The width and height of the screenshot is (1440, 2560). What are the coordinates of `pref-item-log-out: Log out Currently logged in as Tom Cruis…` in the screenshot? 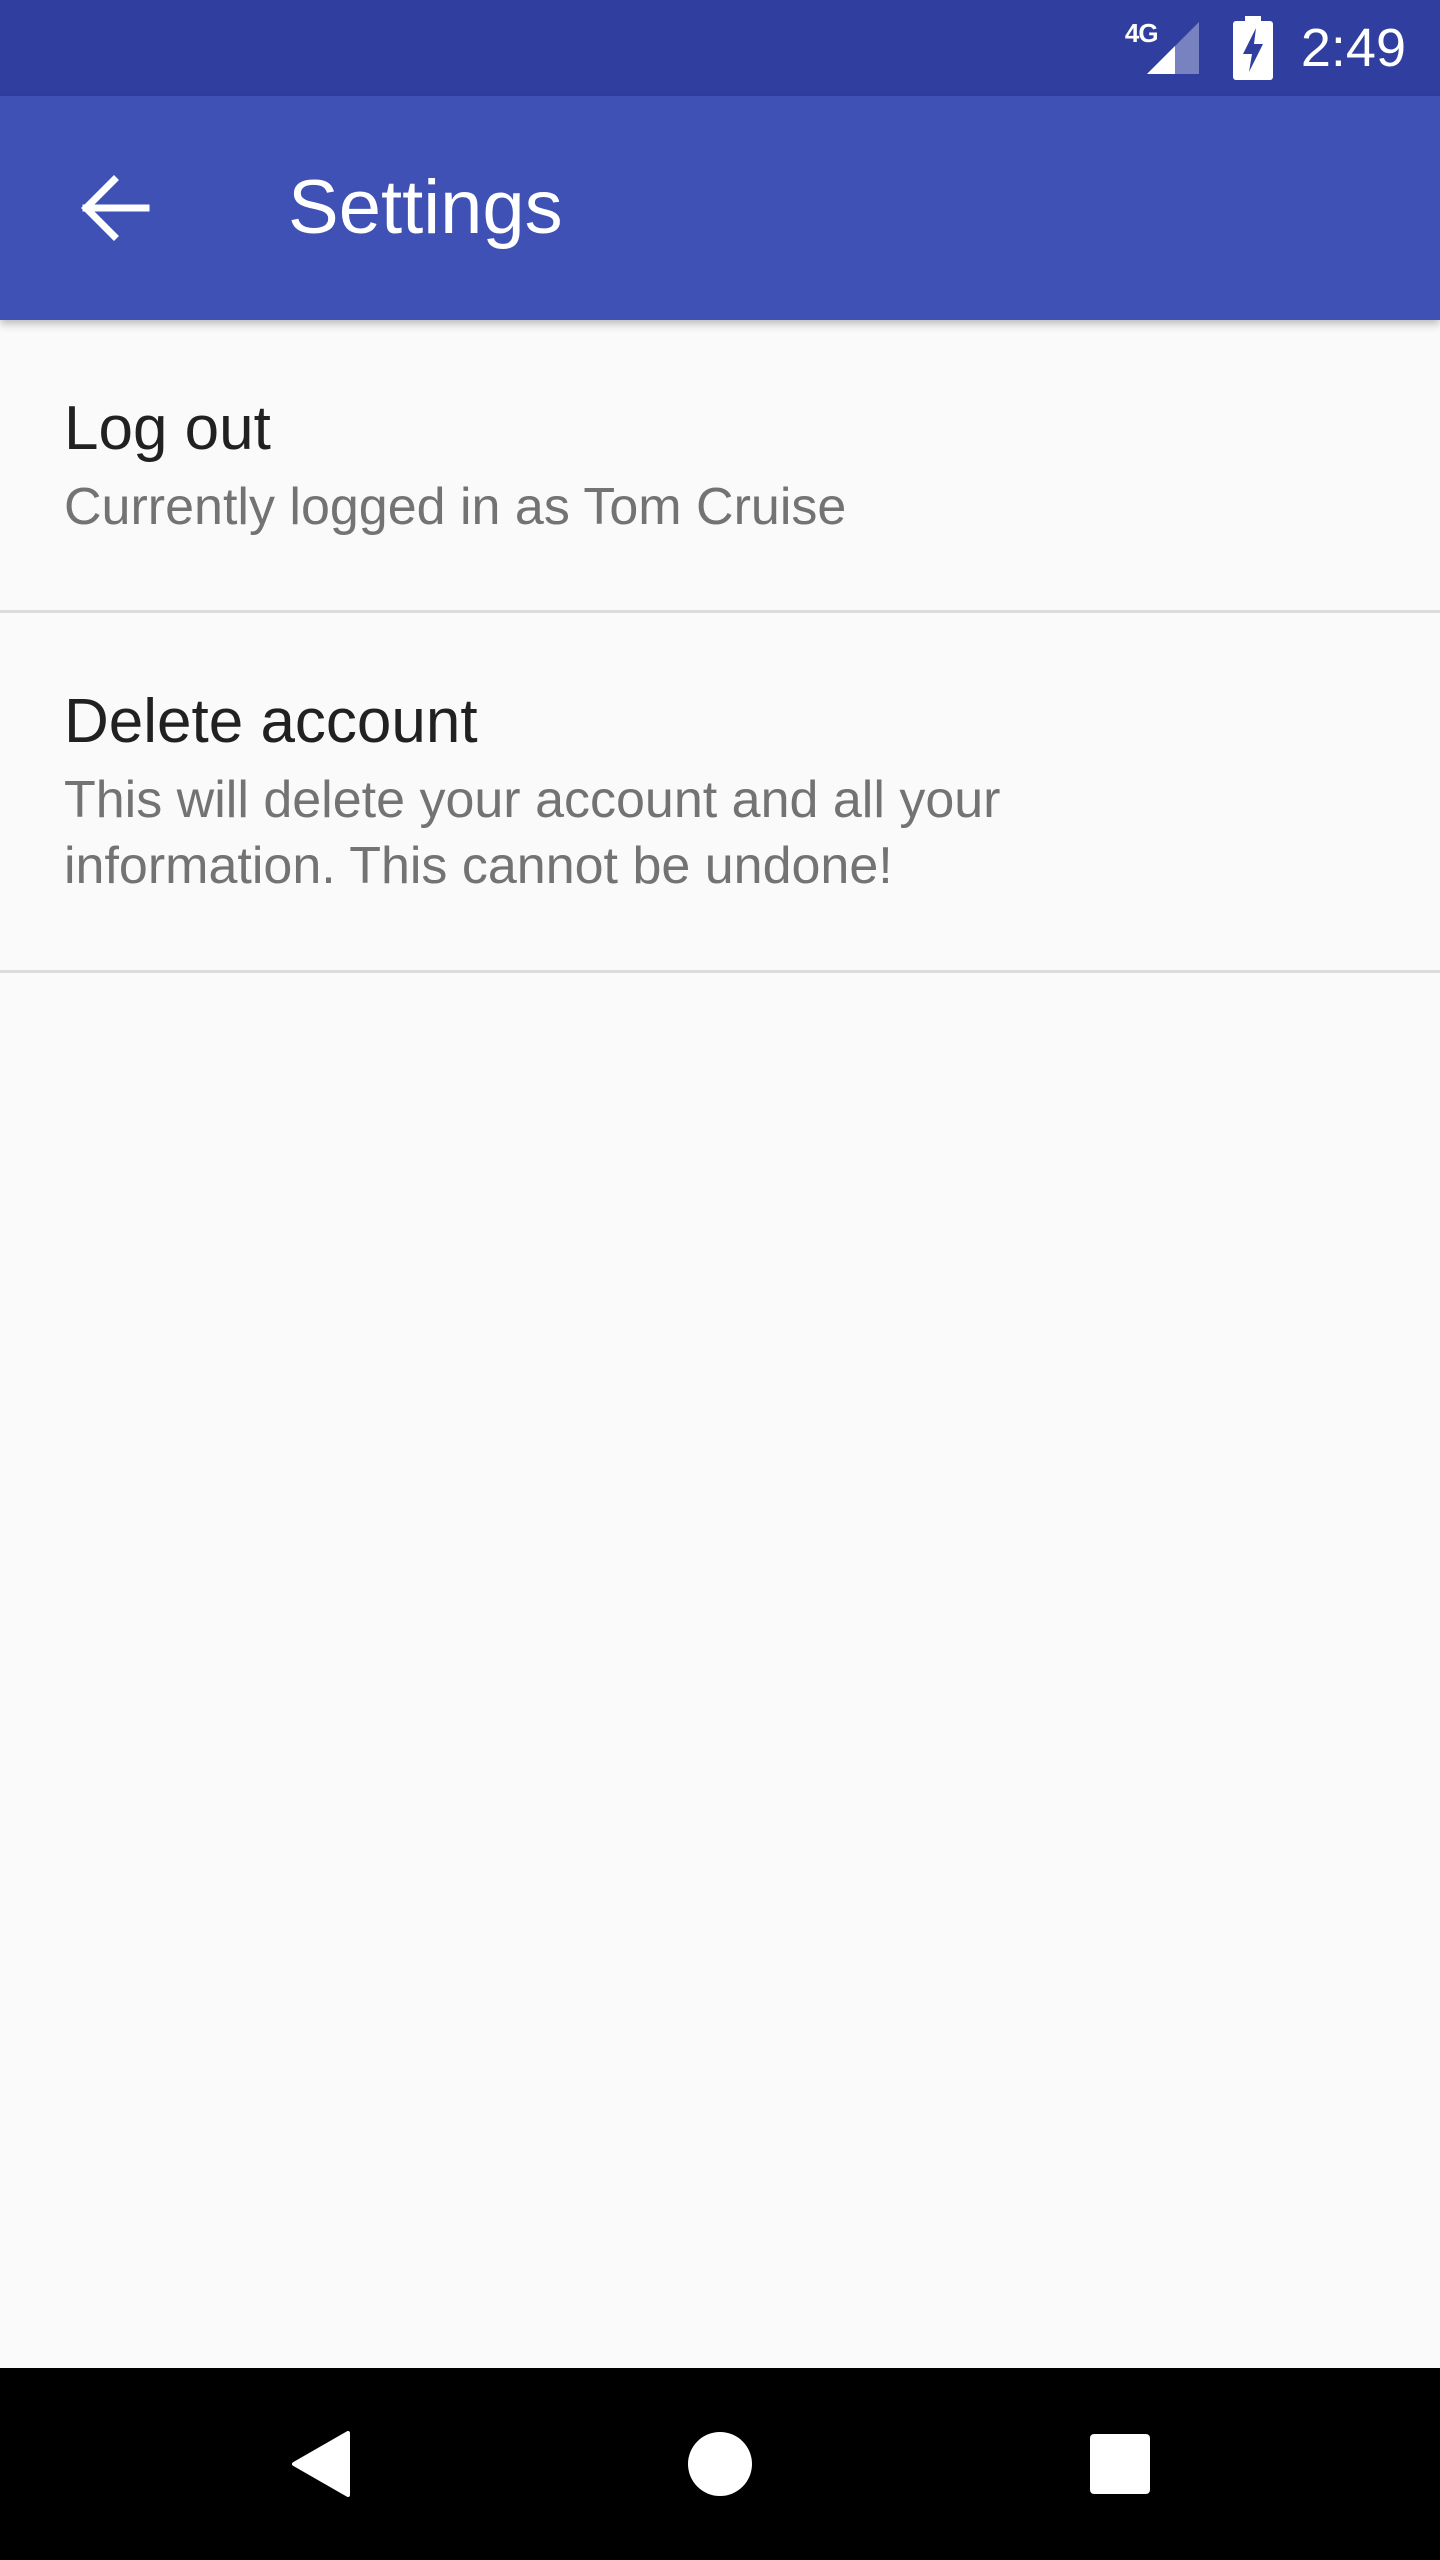 It's located at (720, 466).